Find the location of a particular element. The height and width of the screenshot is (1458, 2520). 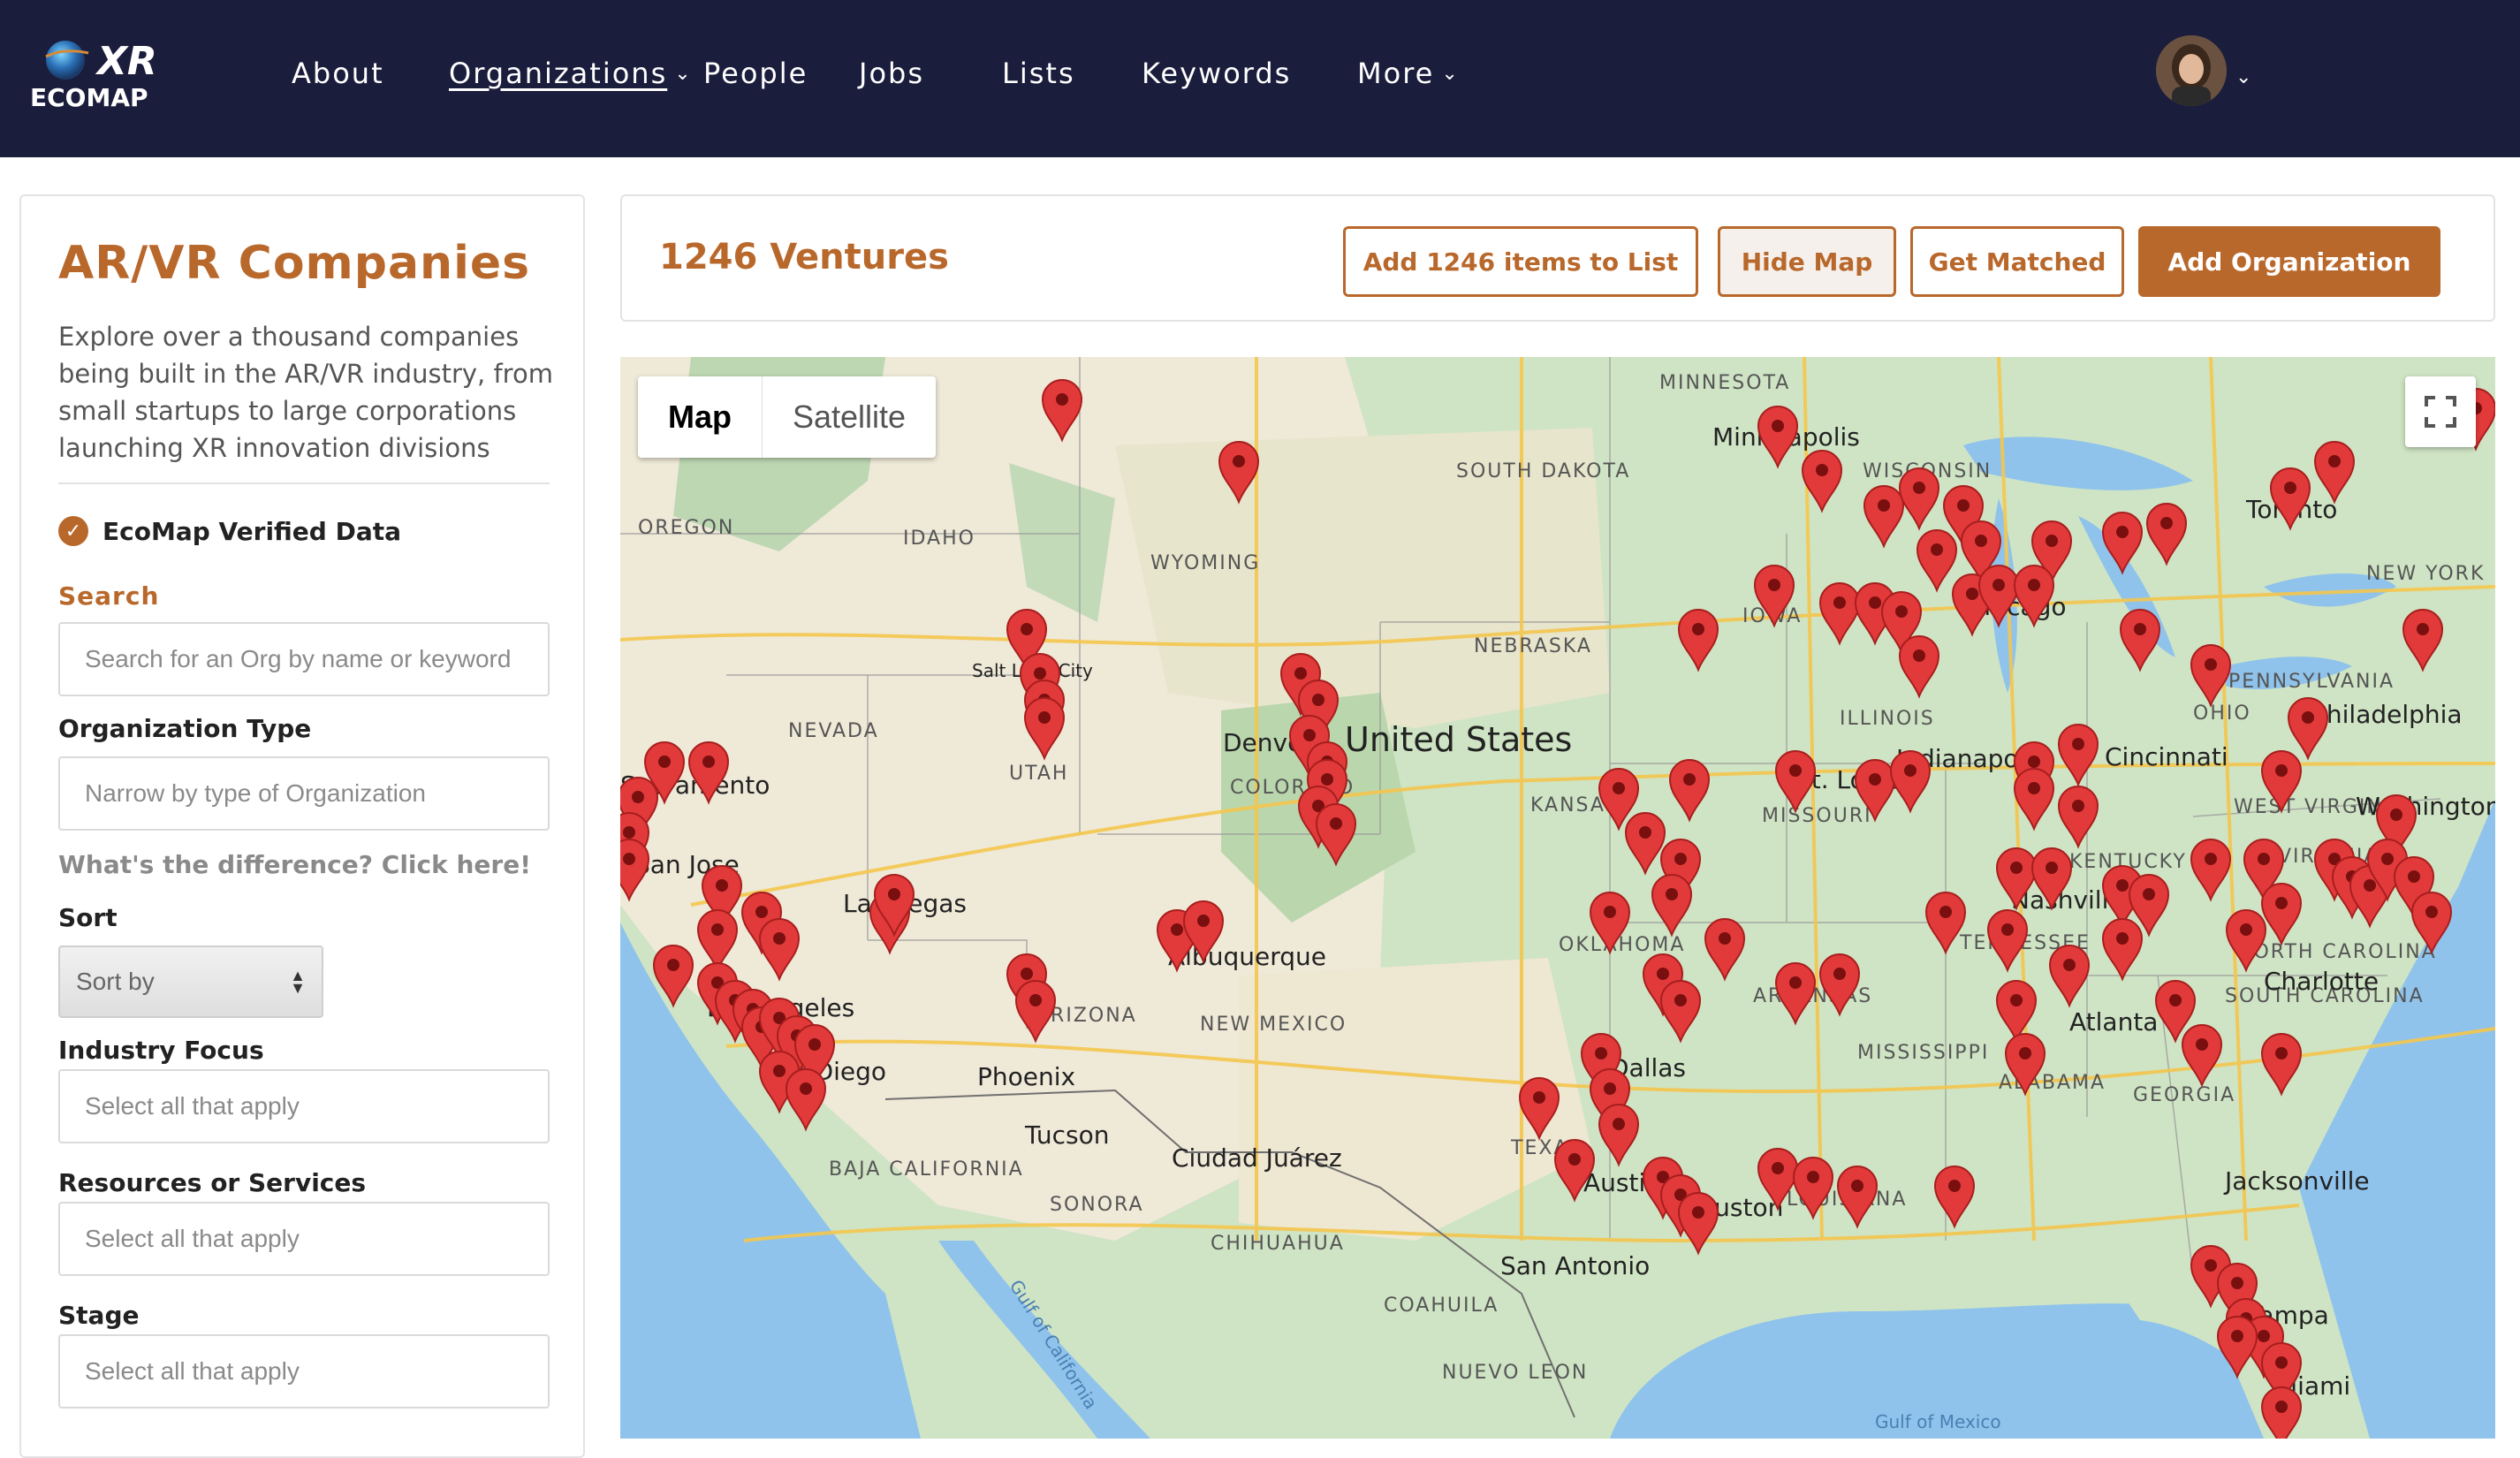

resources-select is located at coordinates (304, 1239).